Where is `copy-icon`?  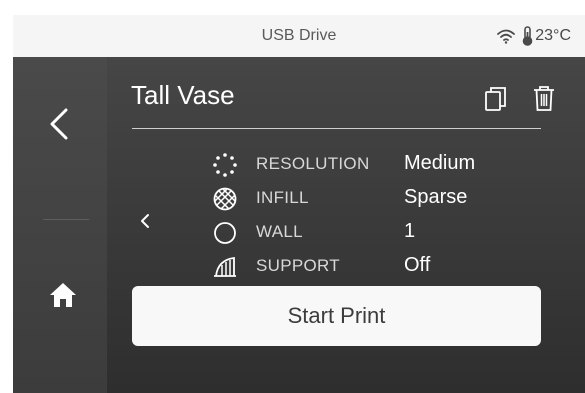 copy-icon is located at coordinates (495, 99).